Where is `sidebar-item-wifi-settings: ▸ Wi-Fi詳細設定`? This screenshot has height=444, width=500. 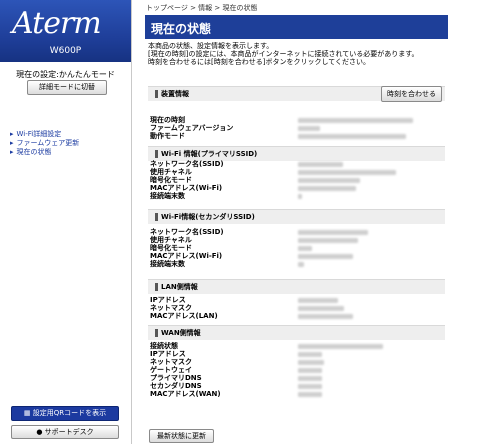
sidebar-item-wifi-settings: ▸ Wi-Fi詳細設定 is located at coordinates (44, 134).